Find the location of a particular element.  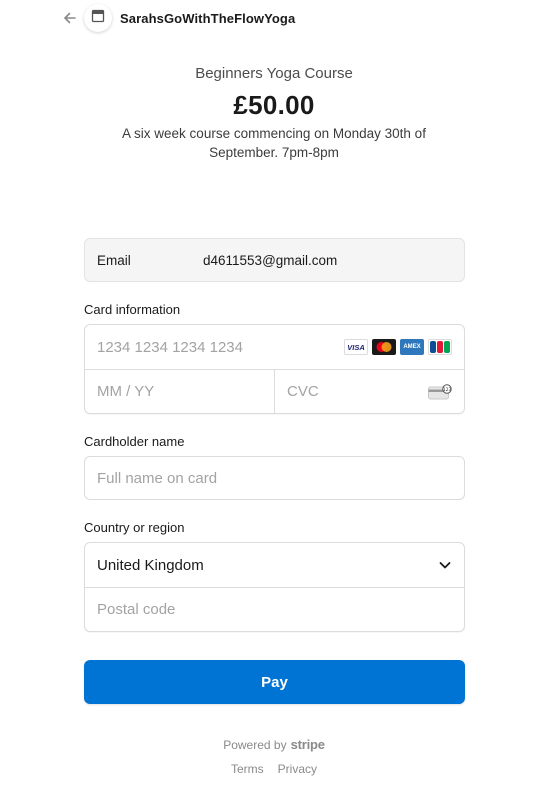

store-logo is located at coordinates (98, 18).